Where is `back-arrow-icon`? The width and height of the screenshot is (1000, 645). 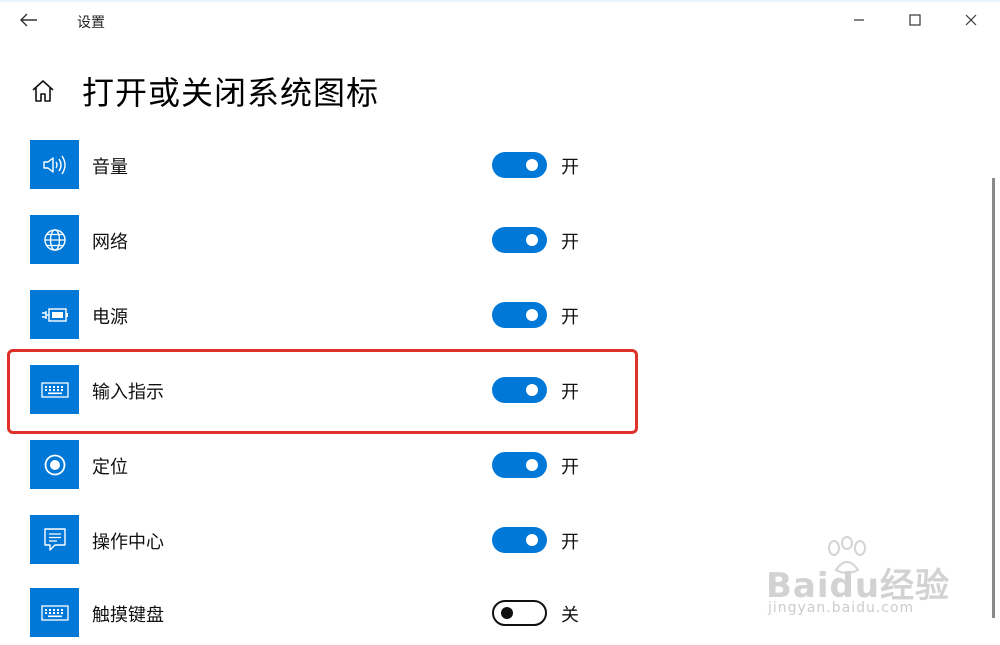
back-arrow-icon is located at coordinates (28, 20).